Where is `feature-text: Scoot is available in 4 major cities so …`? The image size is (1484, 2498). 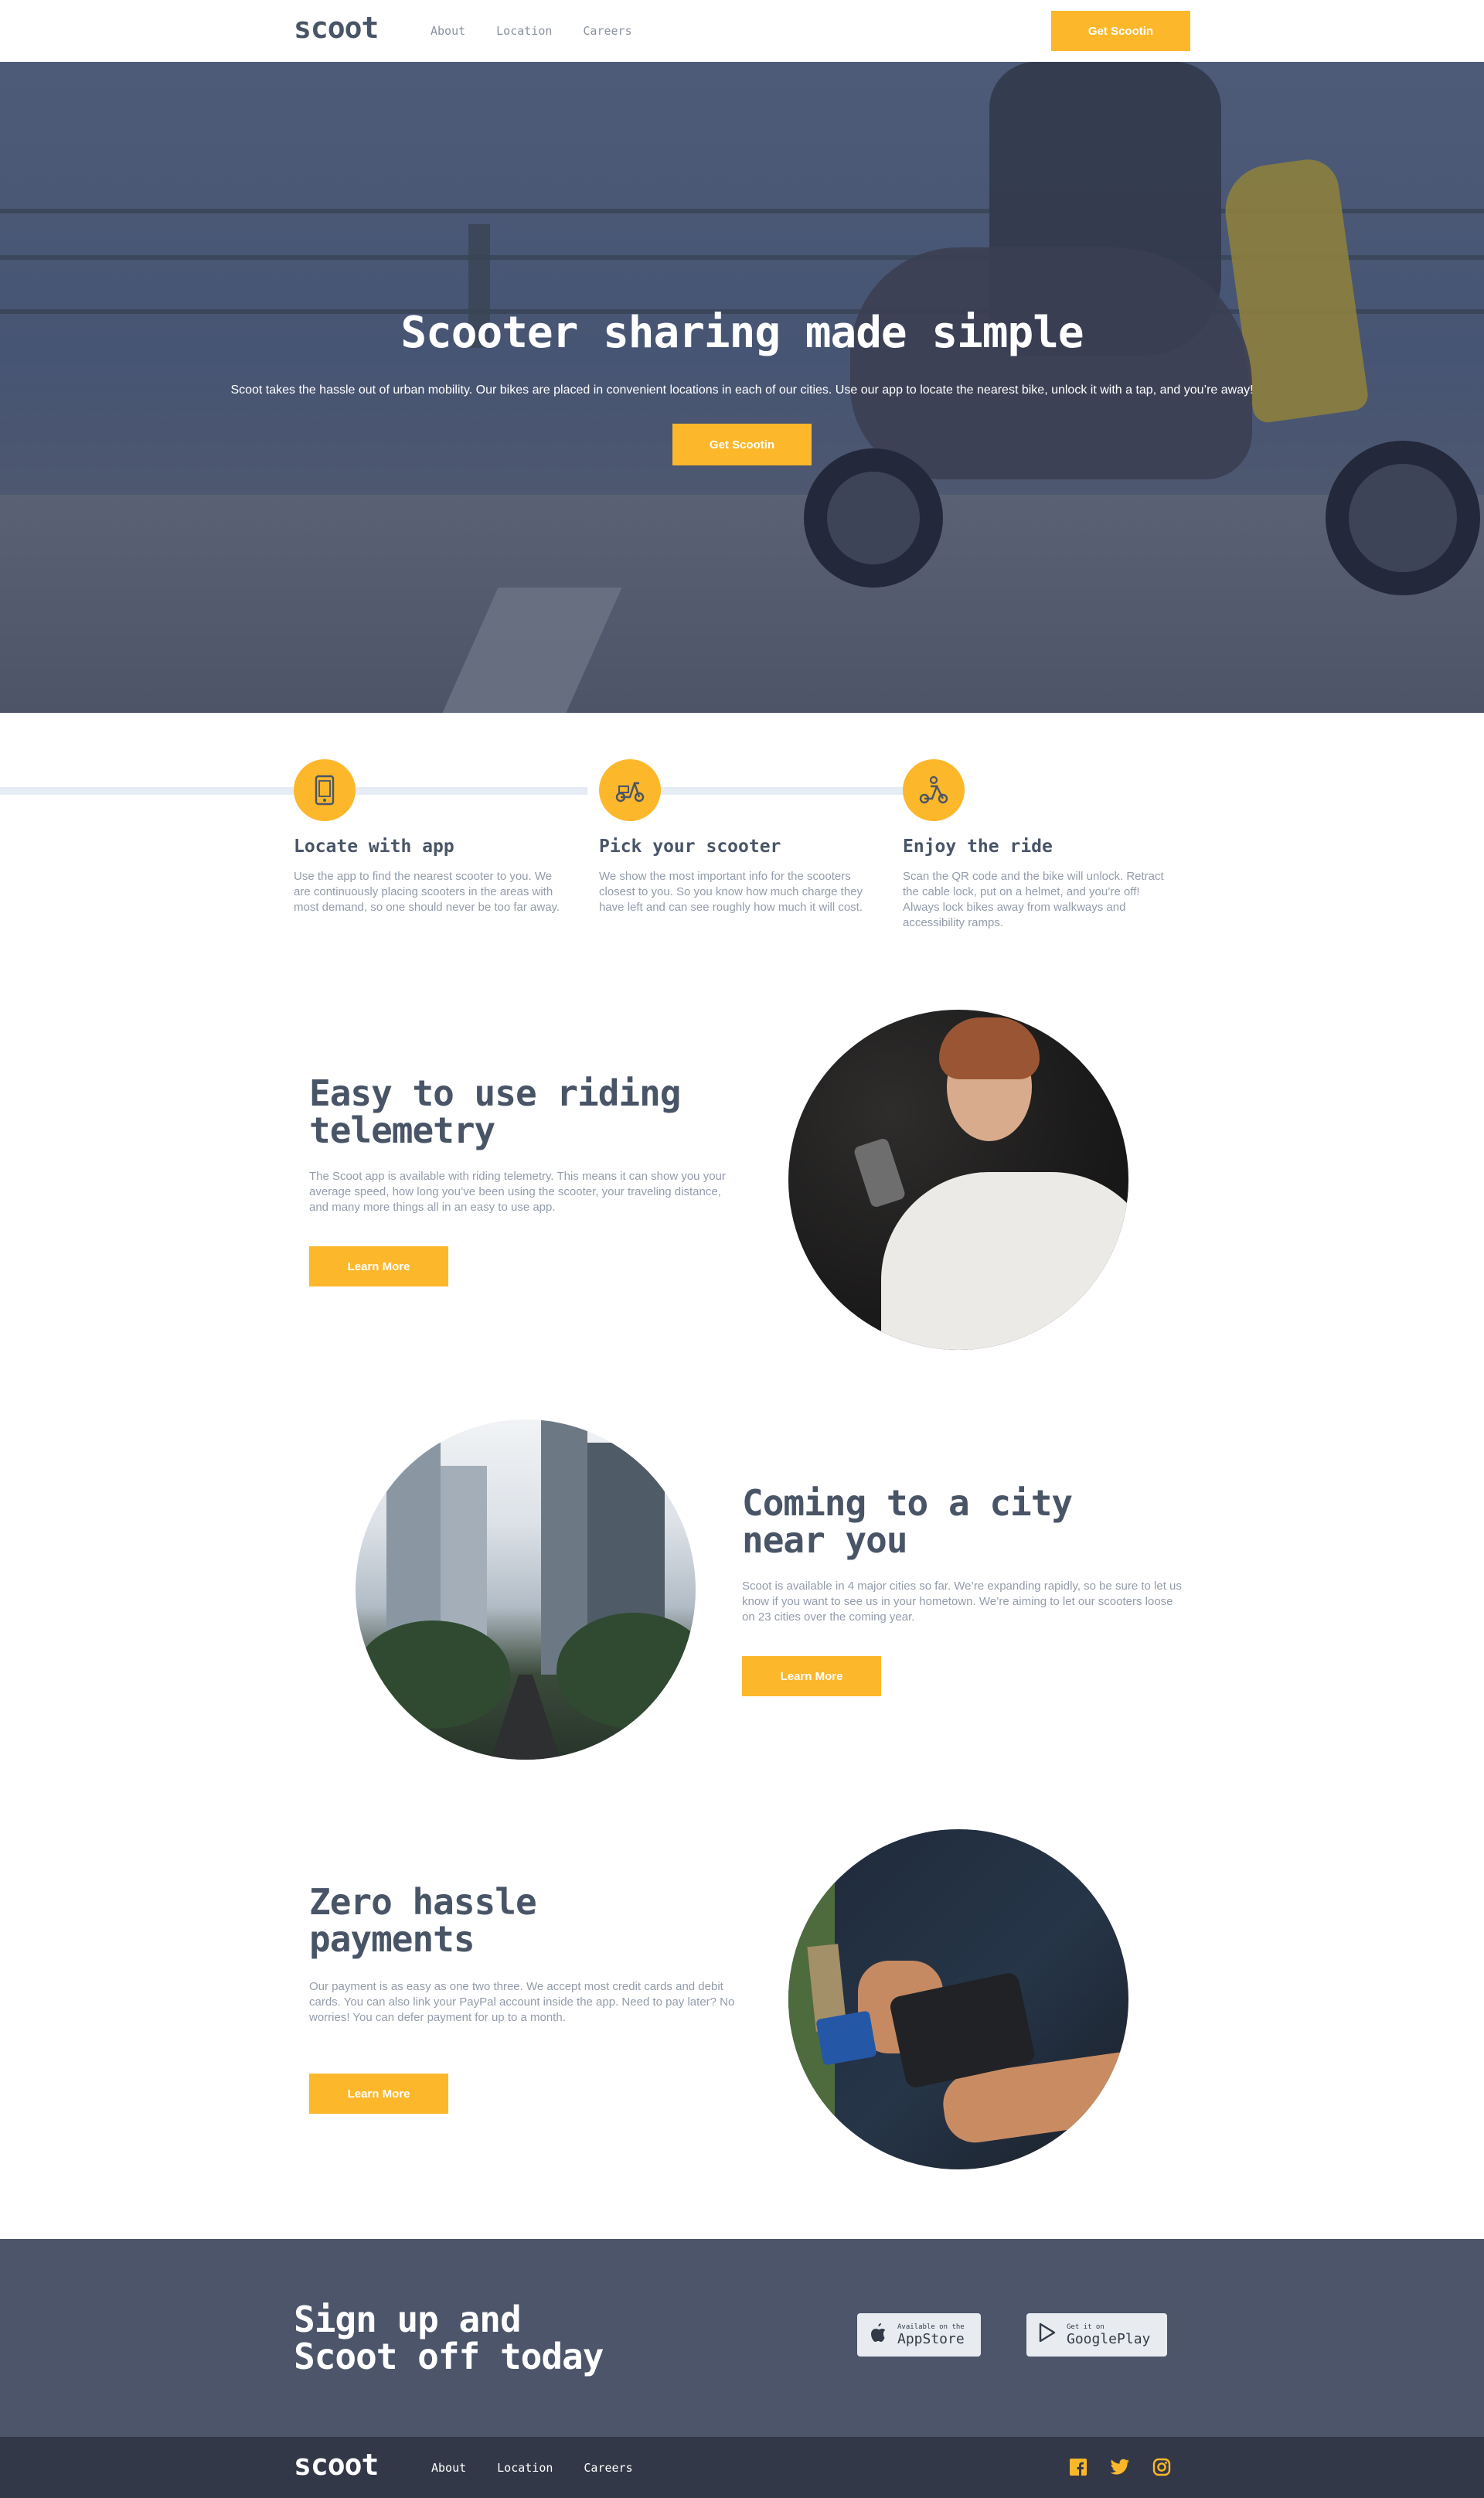 feature-text: Scoot is available in 4 major cities so … is located at coordinates (962, 1602).